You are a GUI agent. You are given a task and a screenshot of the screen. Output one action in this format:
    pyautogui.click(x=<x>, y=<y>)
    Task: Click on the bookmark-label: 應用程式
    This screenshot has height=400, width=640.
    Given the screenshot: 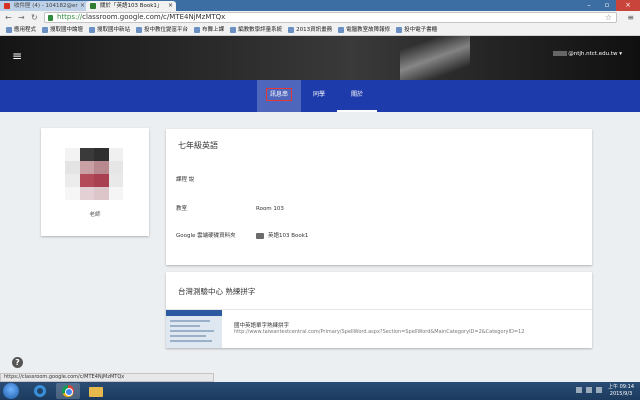 What is the action you would take?
    pyautogui.click(x=25, y=30)
    